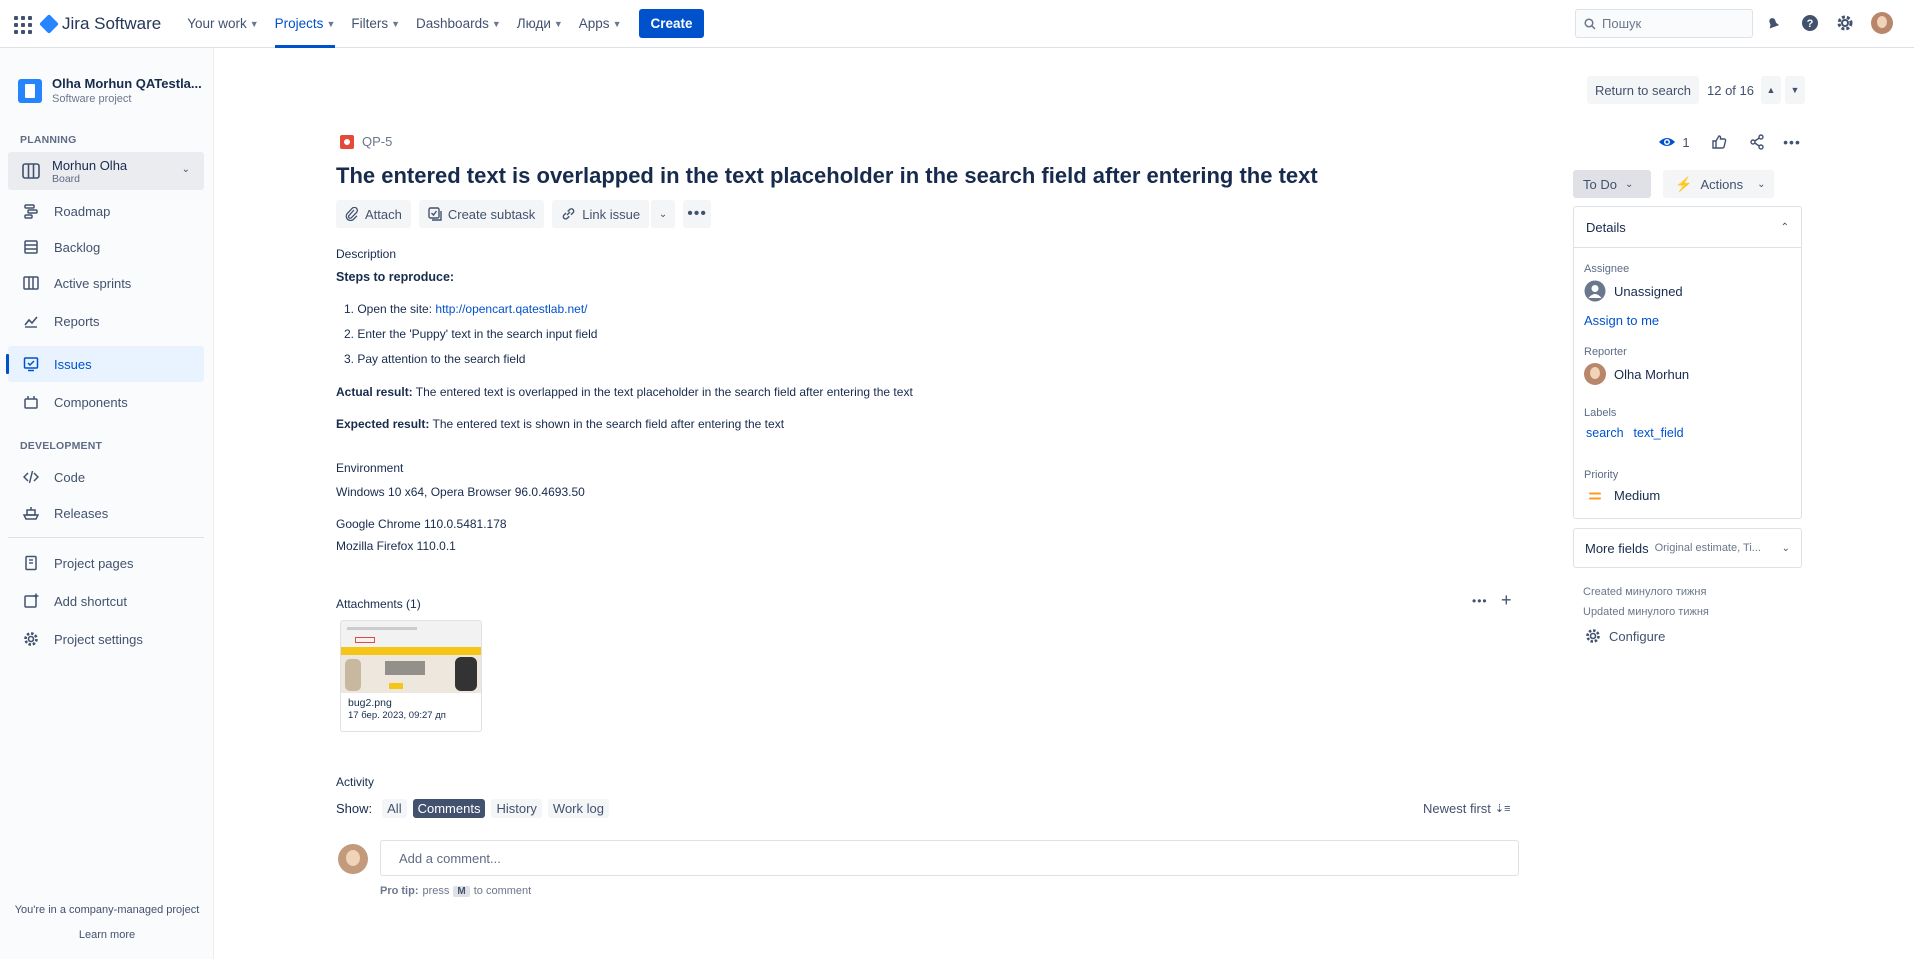 The height and width of the screenshot is (959, 1914). I want to click on nav-label: Your work, so click(217, 23).